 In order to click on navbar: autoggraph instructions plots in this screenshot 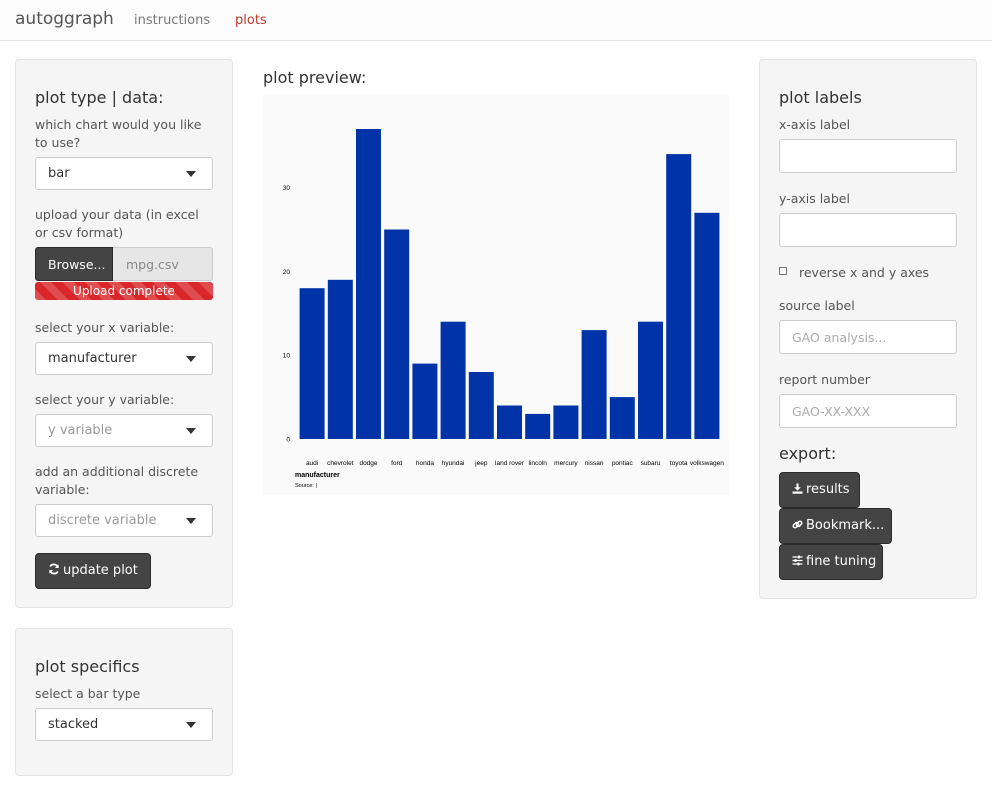, I will do `click(496, 20)`.